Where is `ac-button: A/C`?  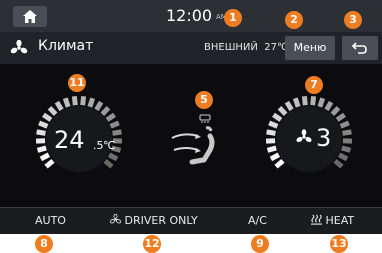
ac-button: A/C is located at coordinates (257, 220).